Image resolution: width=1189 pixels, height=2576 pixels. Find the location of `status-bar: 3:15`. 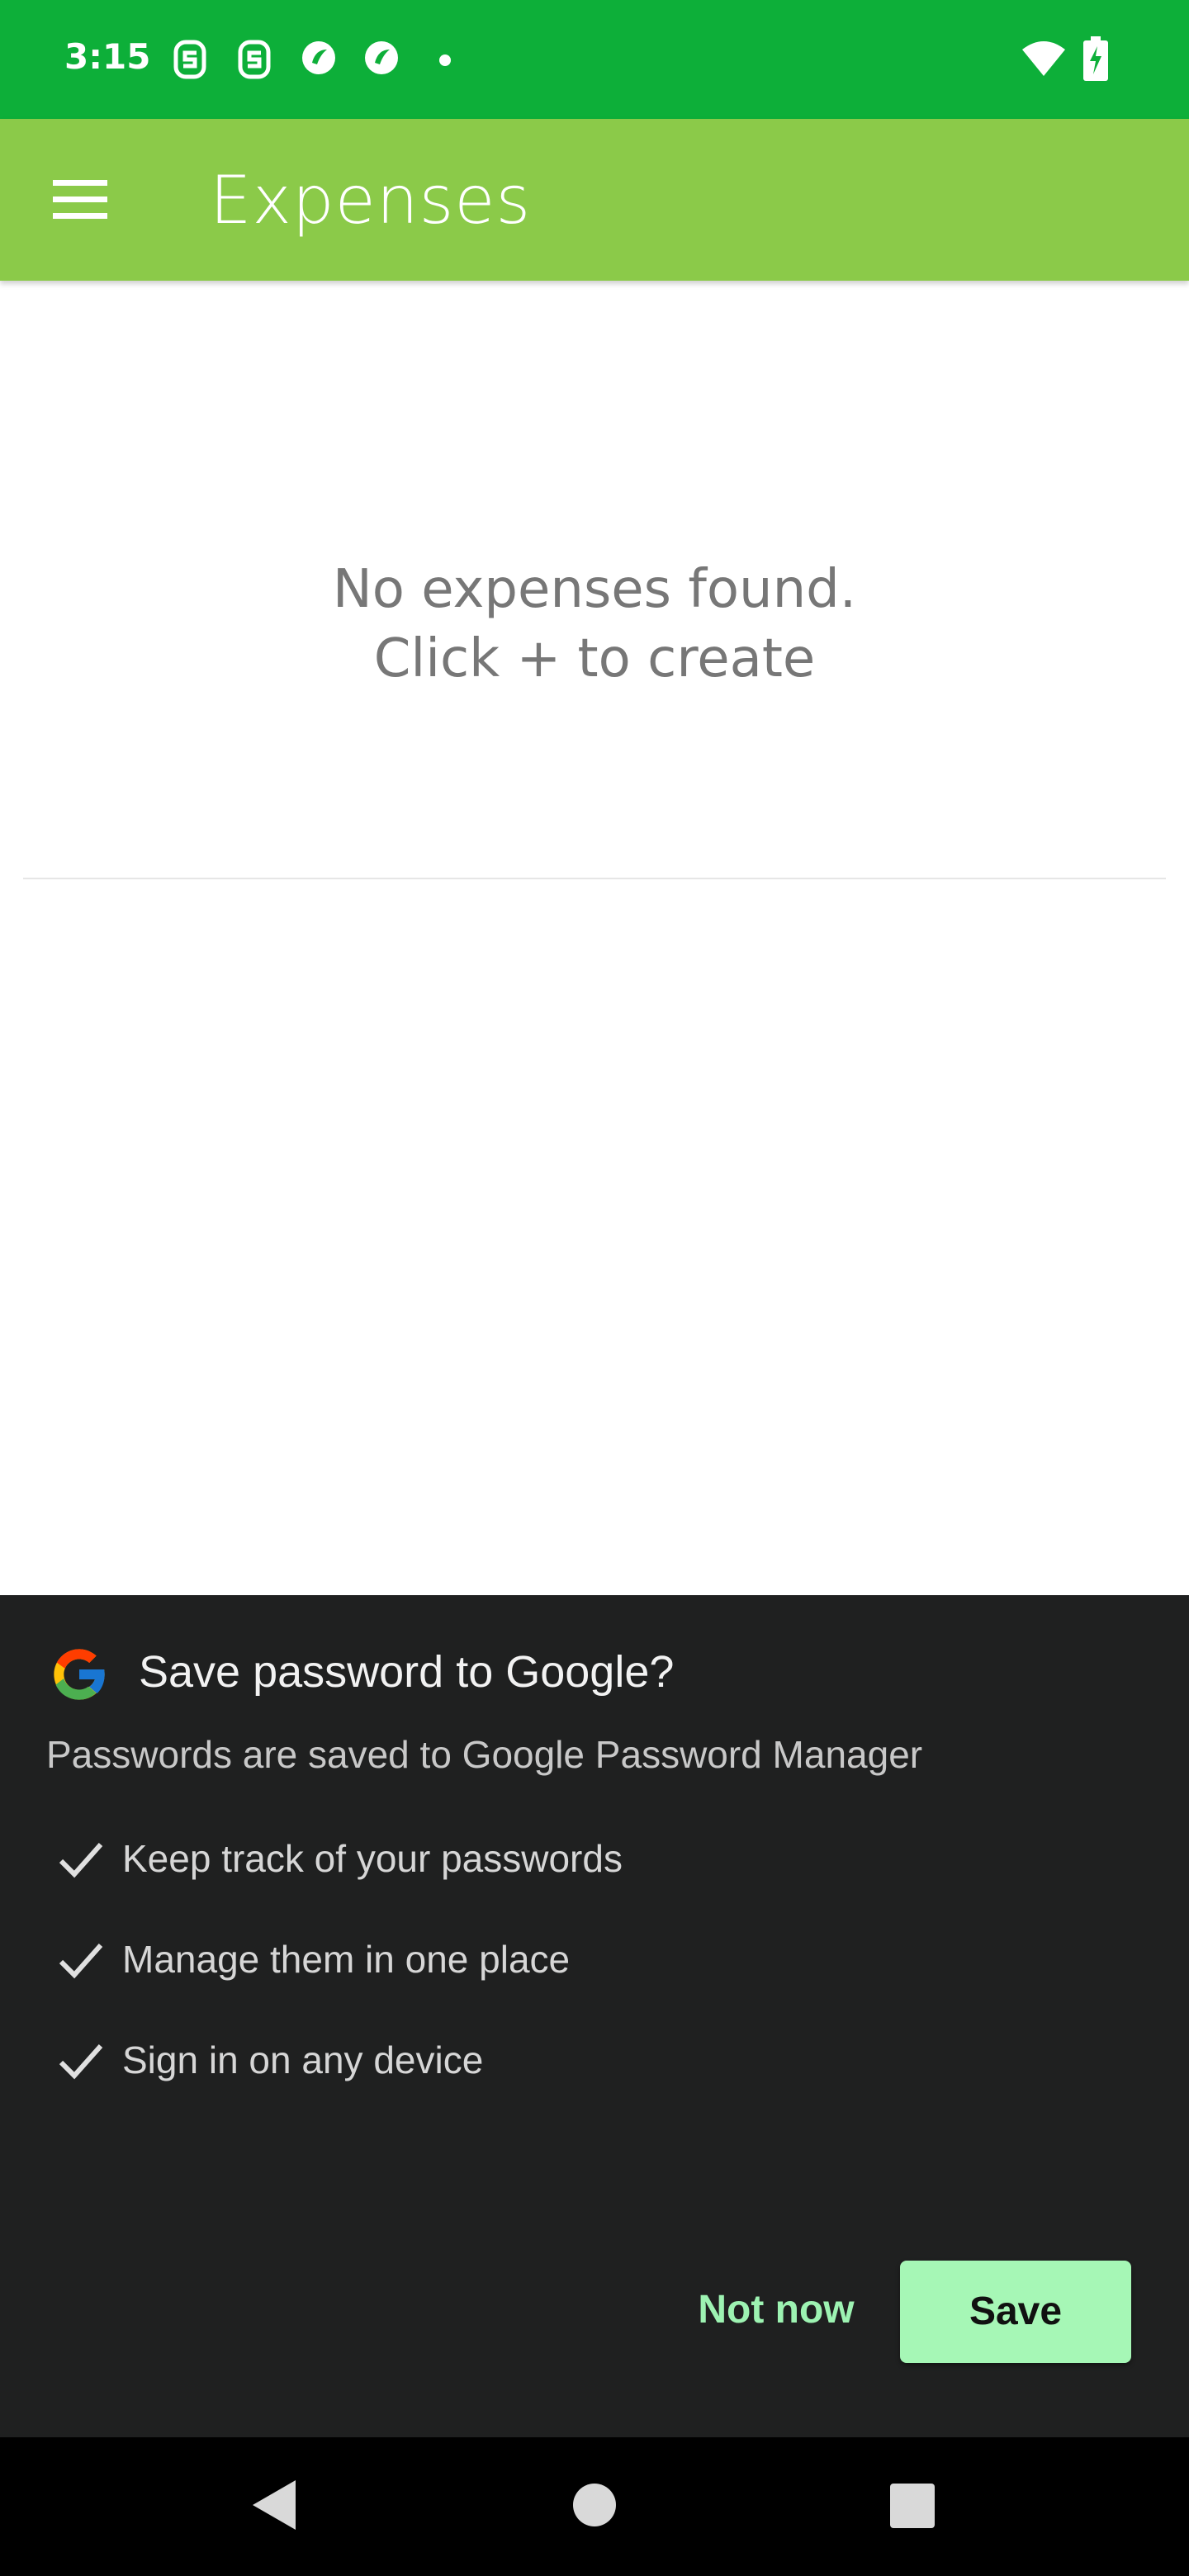

status-bar: 3:15 is located at coordinates (594, 59).